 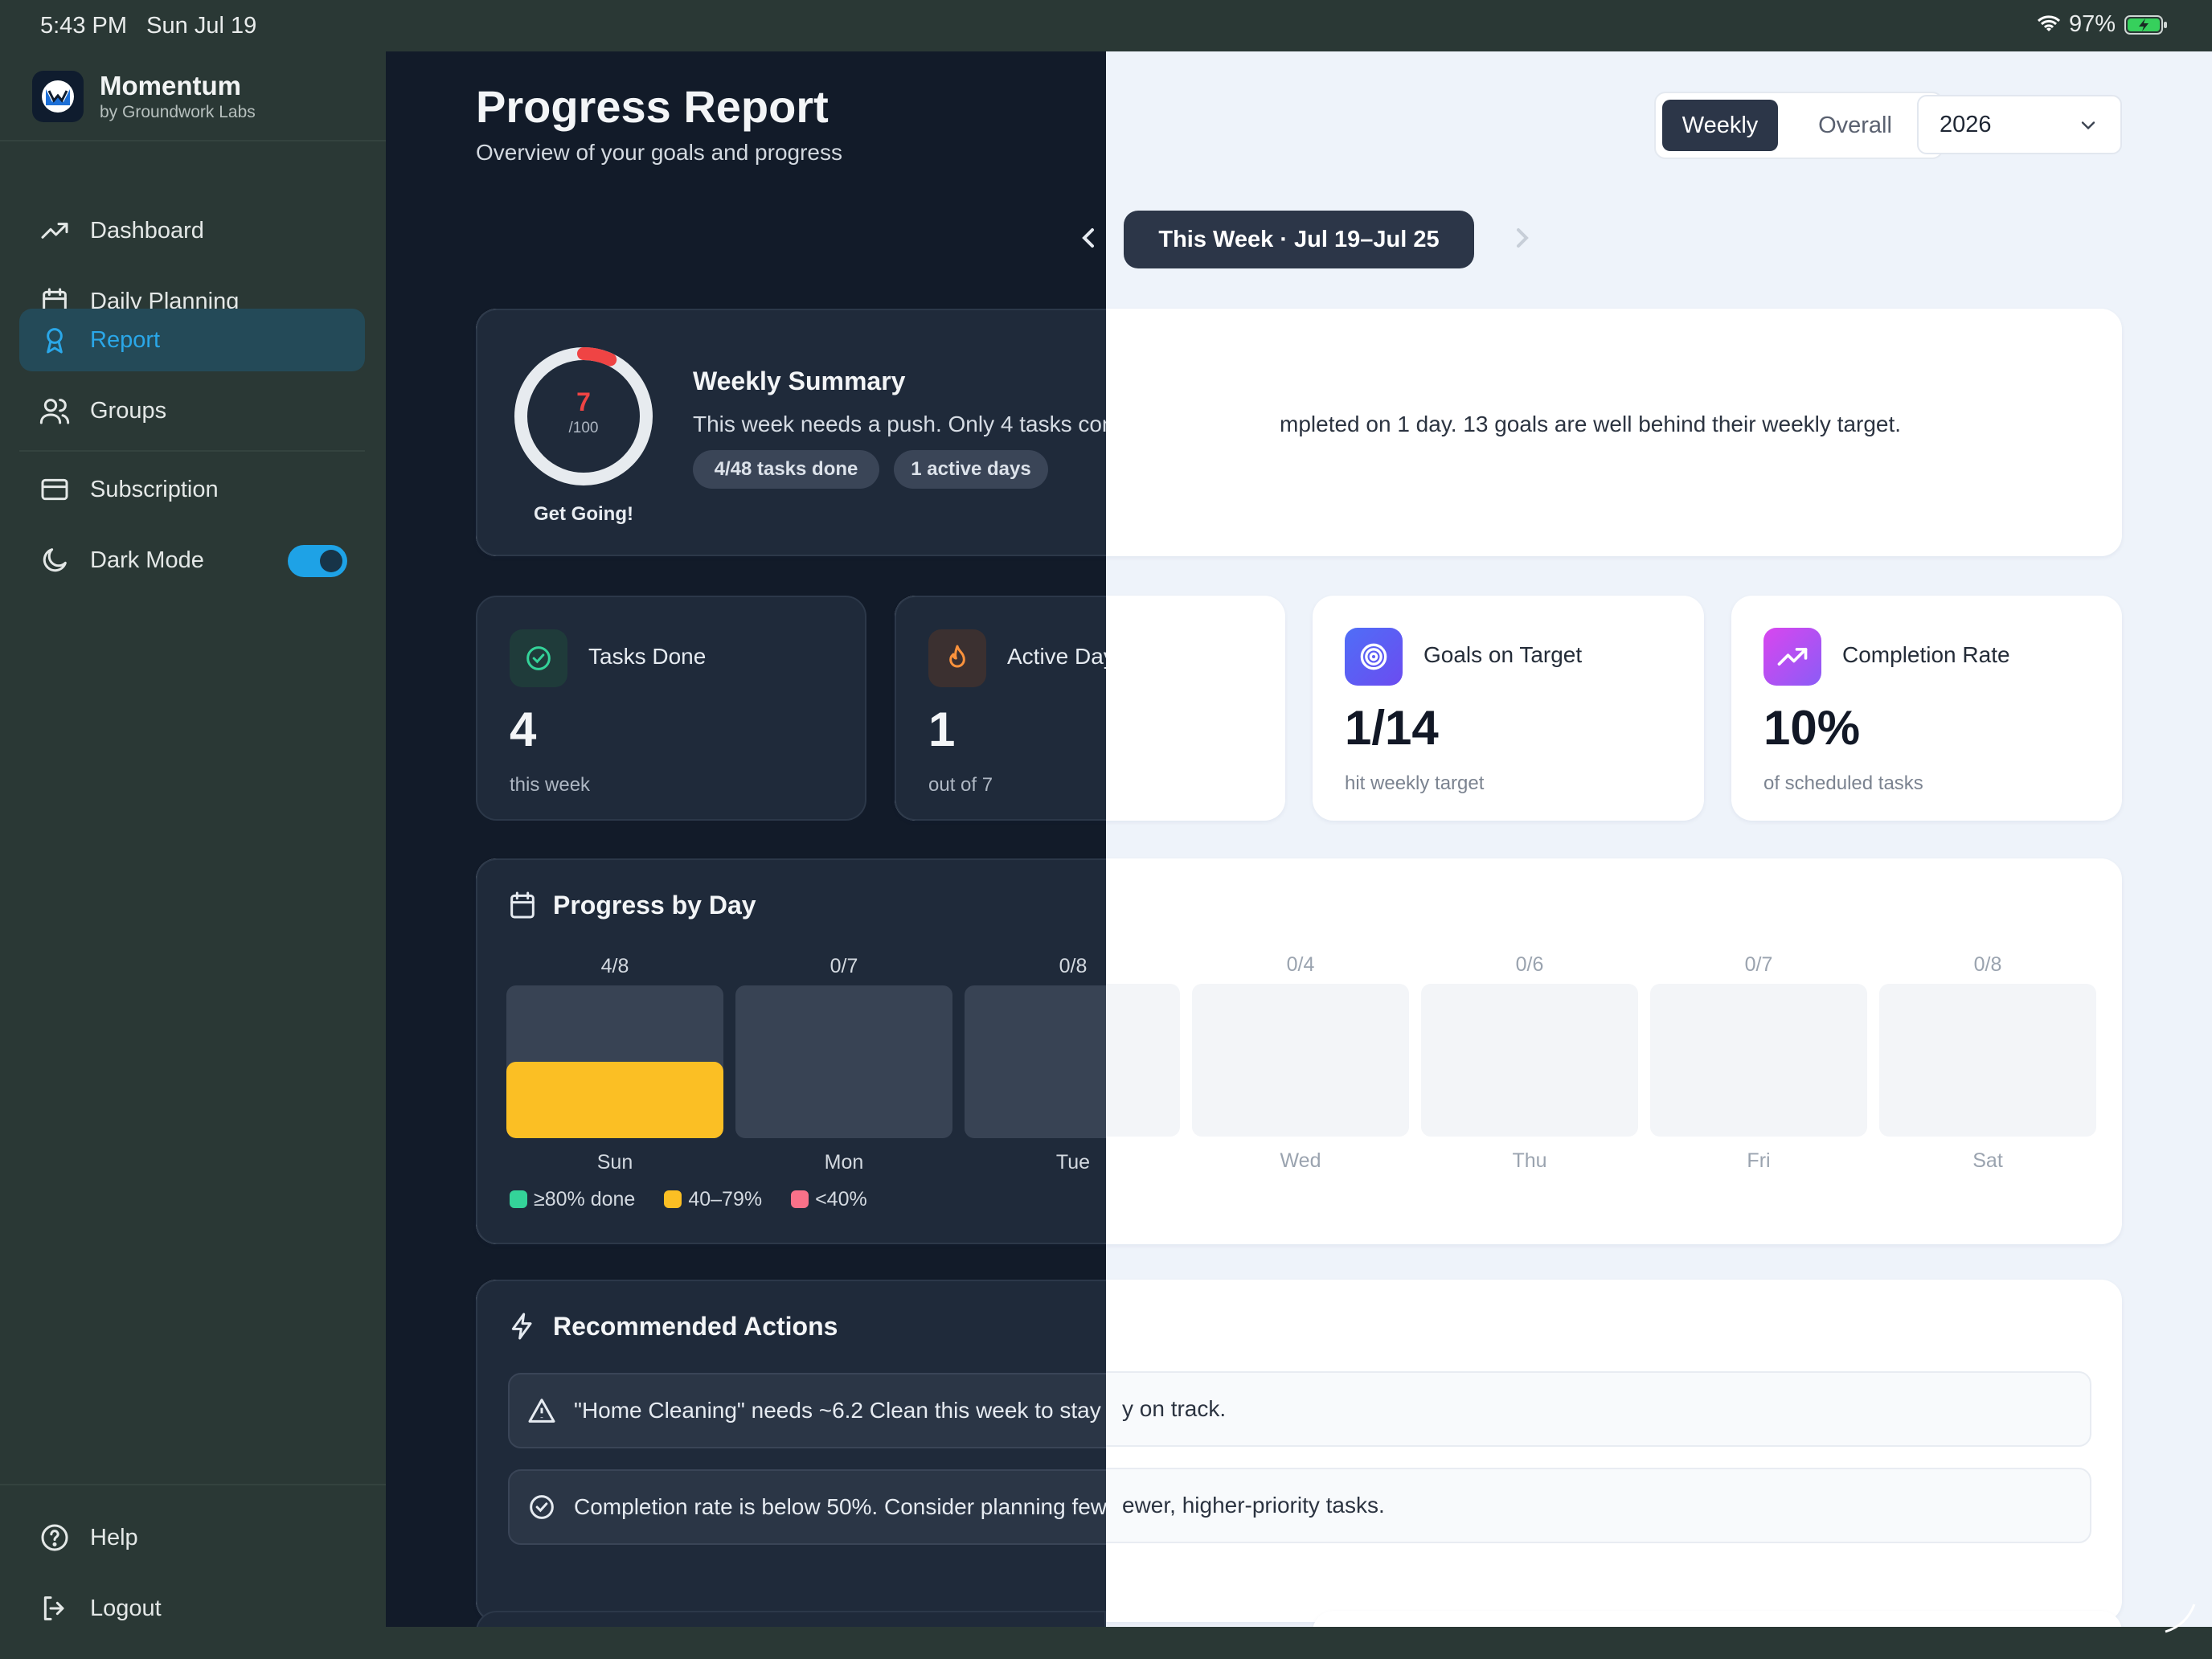 I want to click on stat-value: 1, so click(x=942, y=729).